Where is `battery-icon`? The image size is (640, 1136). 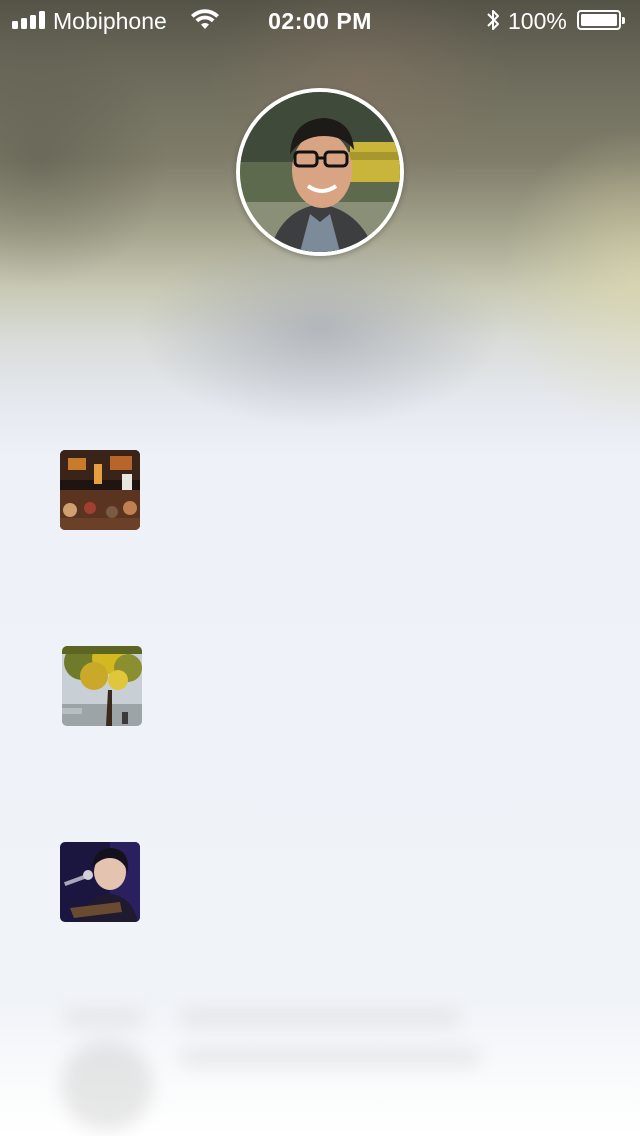 battery-icon is located at coordinates (601, 20).